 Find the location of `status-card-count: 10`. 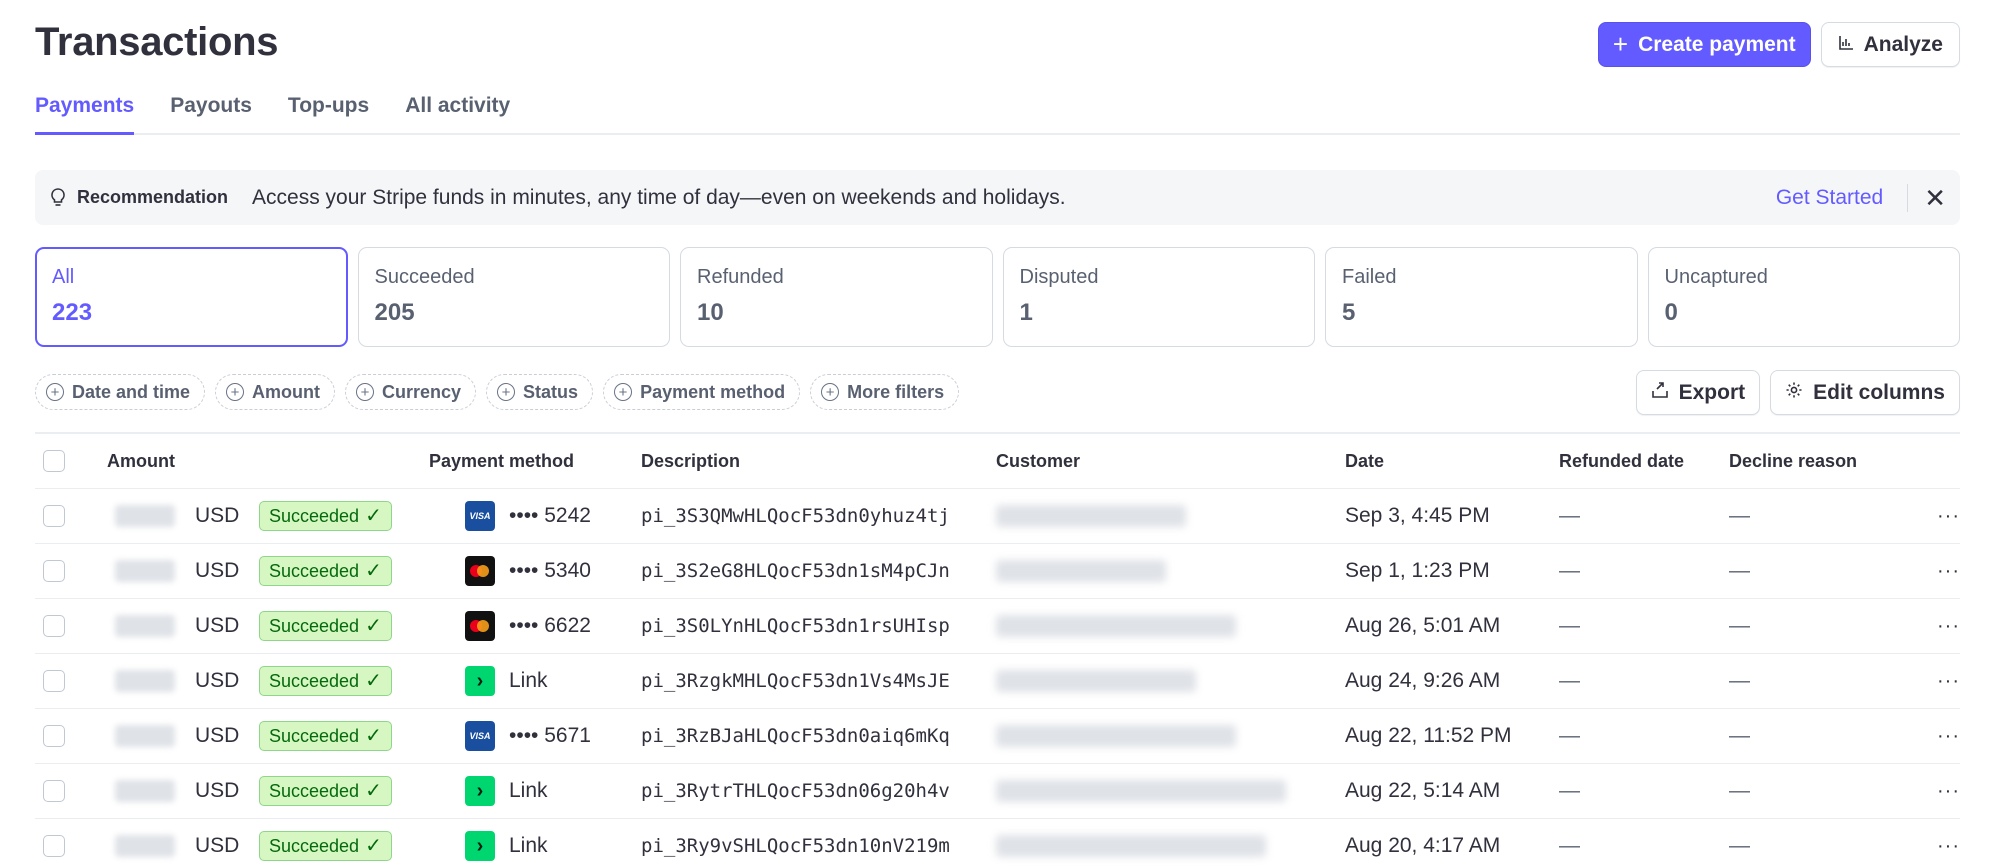

status-card-count: 10 is located at coordinates (710, 312).